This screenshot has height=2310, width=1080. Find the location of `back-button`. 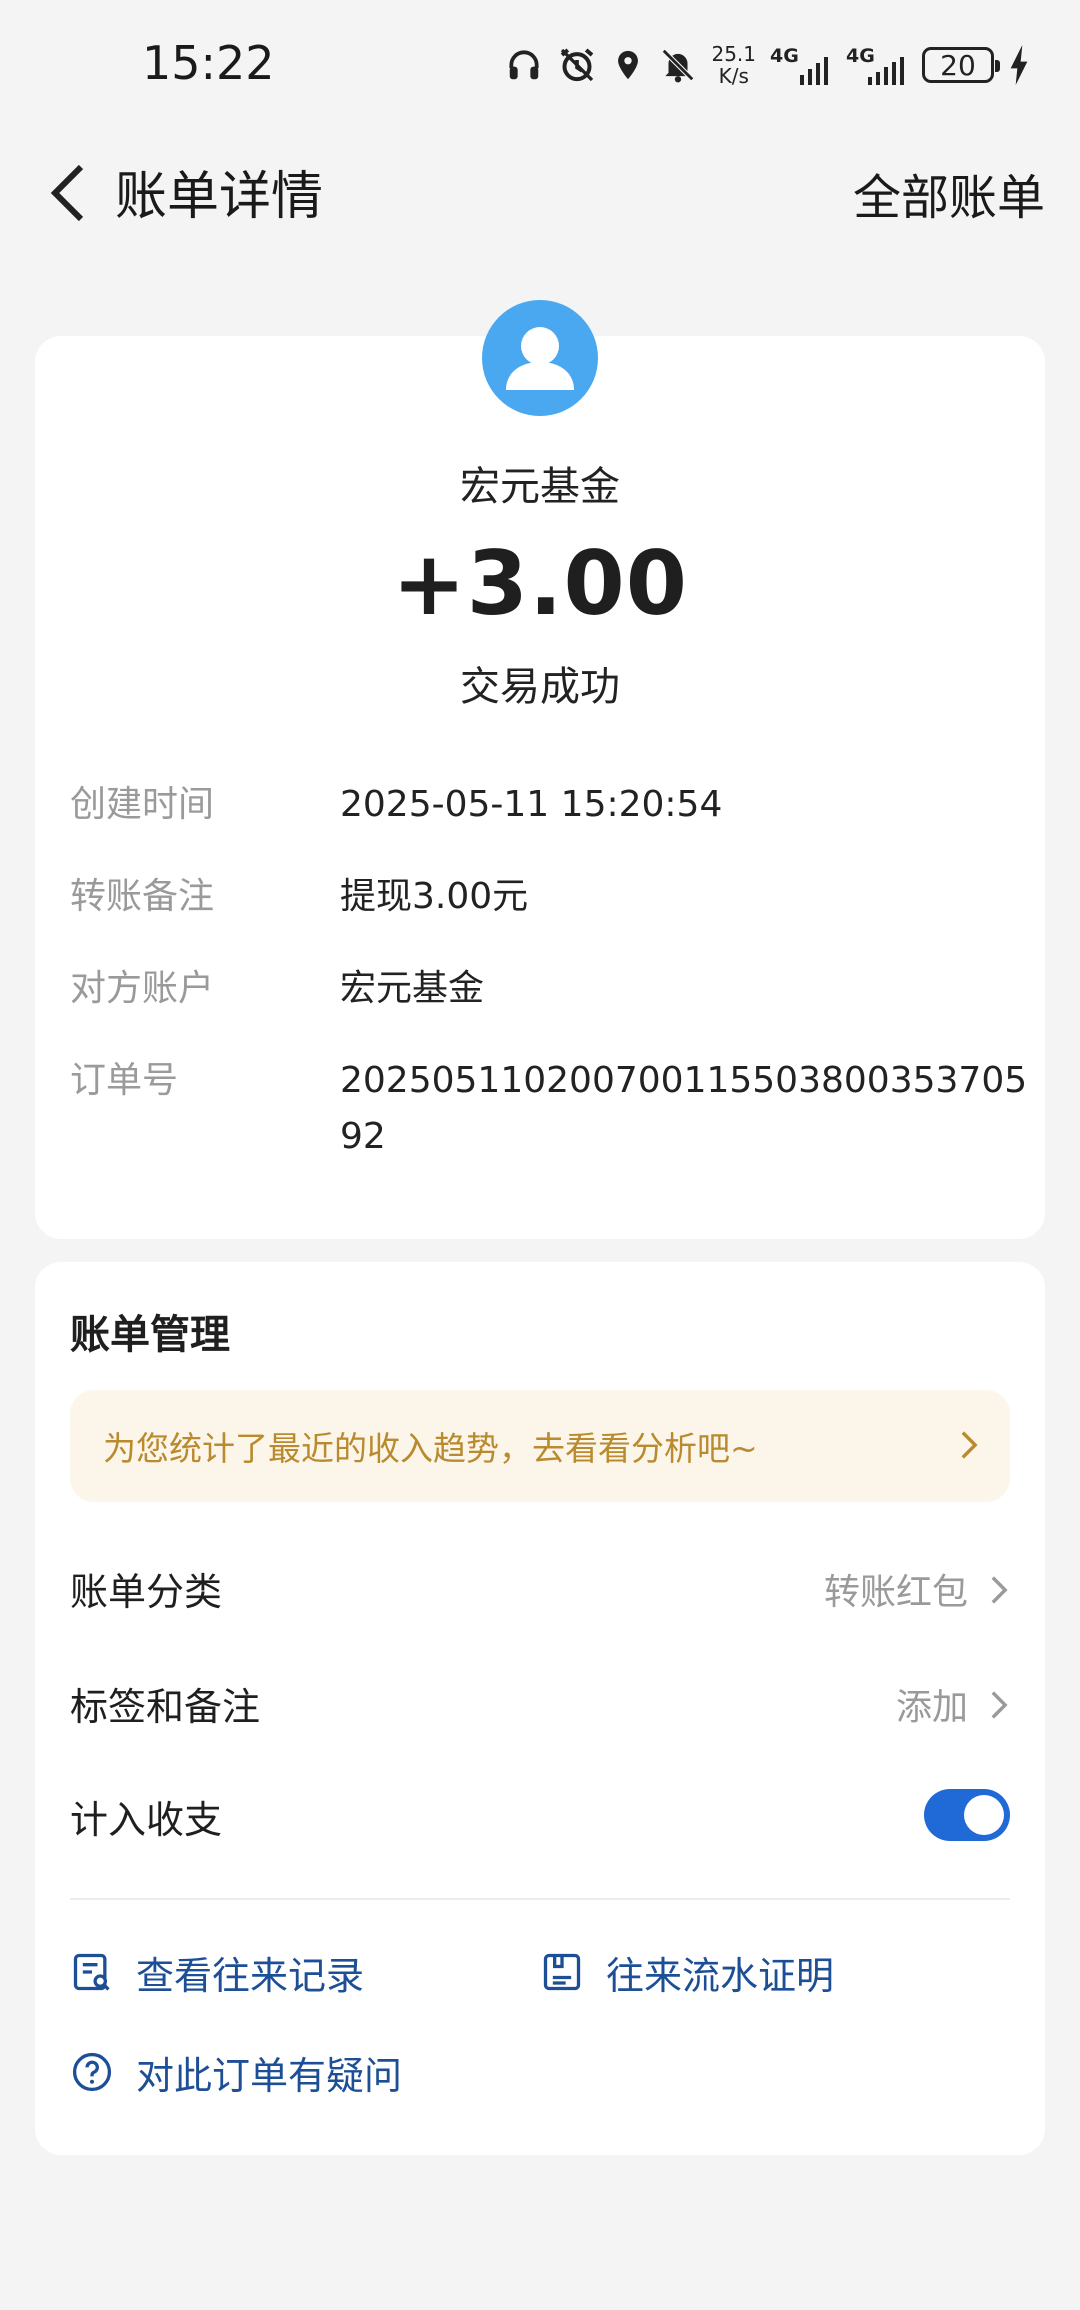

back-button is located at coordinates (67, 193).